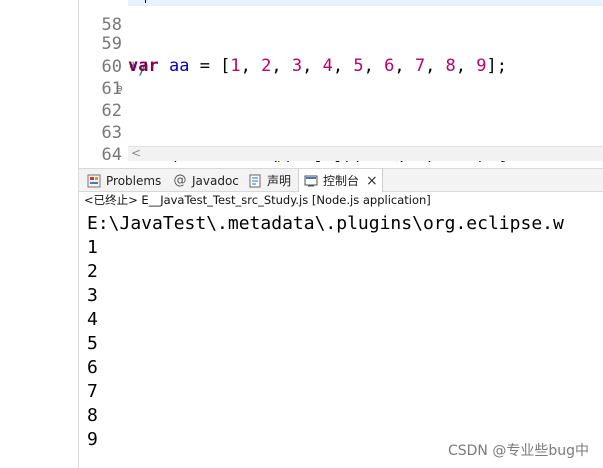  I want to click on javadoc-icon: @, so click(180, 180).